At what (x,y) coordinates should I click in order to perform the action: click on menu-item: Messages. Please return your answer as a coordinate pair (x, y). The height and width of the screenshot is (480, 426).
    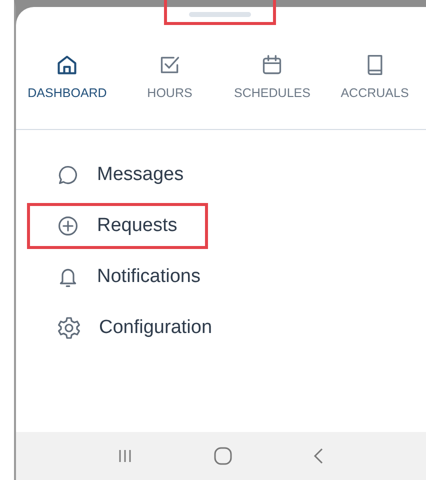
    Looking at the image, I should click on (114, 175).